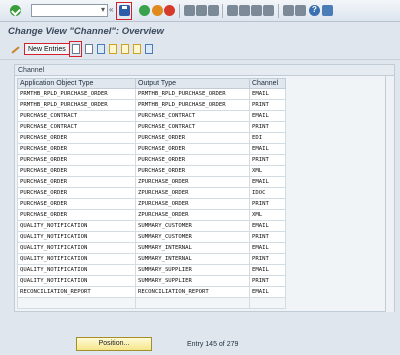 This screenshot has height=355, width=400. I want to click on customize-icon, so click(327, 10).